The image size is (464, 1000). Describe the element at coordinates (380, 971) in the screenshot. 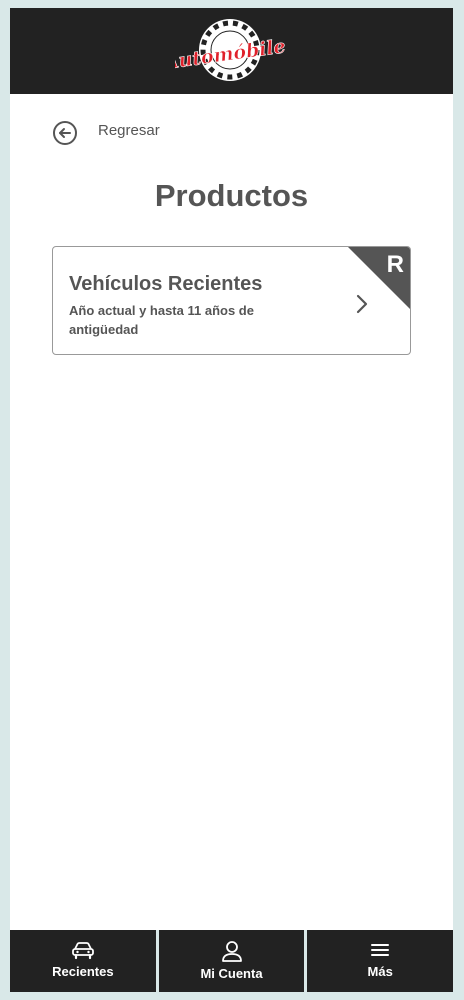

I see `nav-label-mas: Más` at that location.